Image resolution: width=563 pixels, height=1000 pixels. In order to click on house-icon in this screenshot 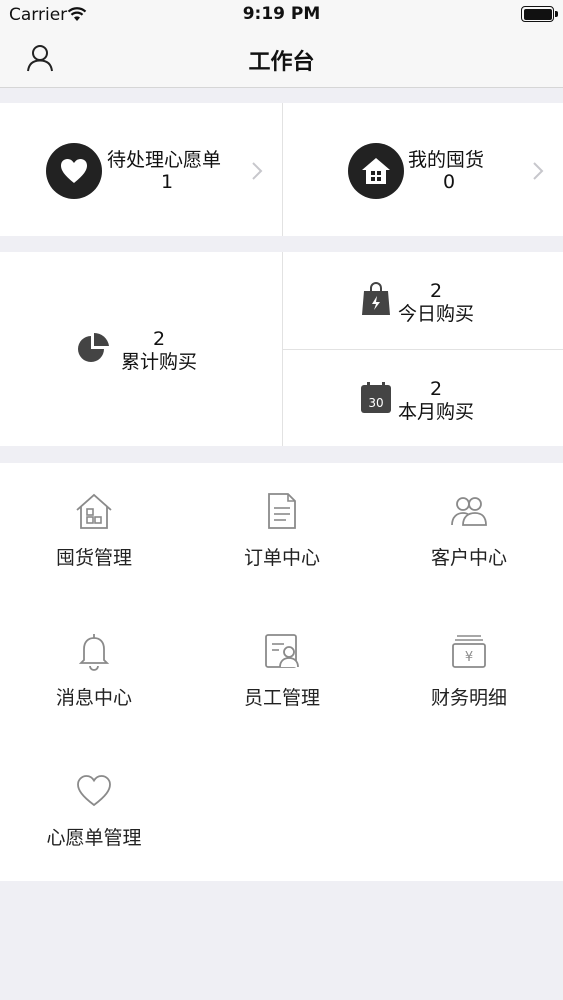, I will do `click(376, 171)`.